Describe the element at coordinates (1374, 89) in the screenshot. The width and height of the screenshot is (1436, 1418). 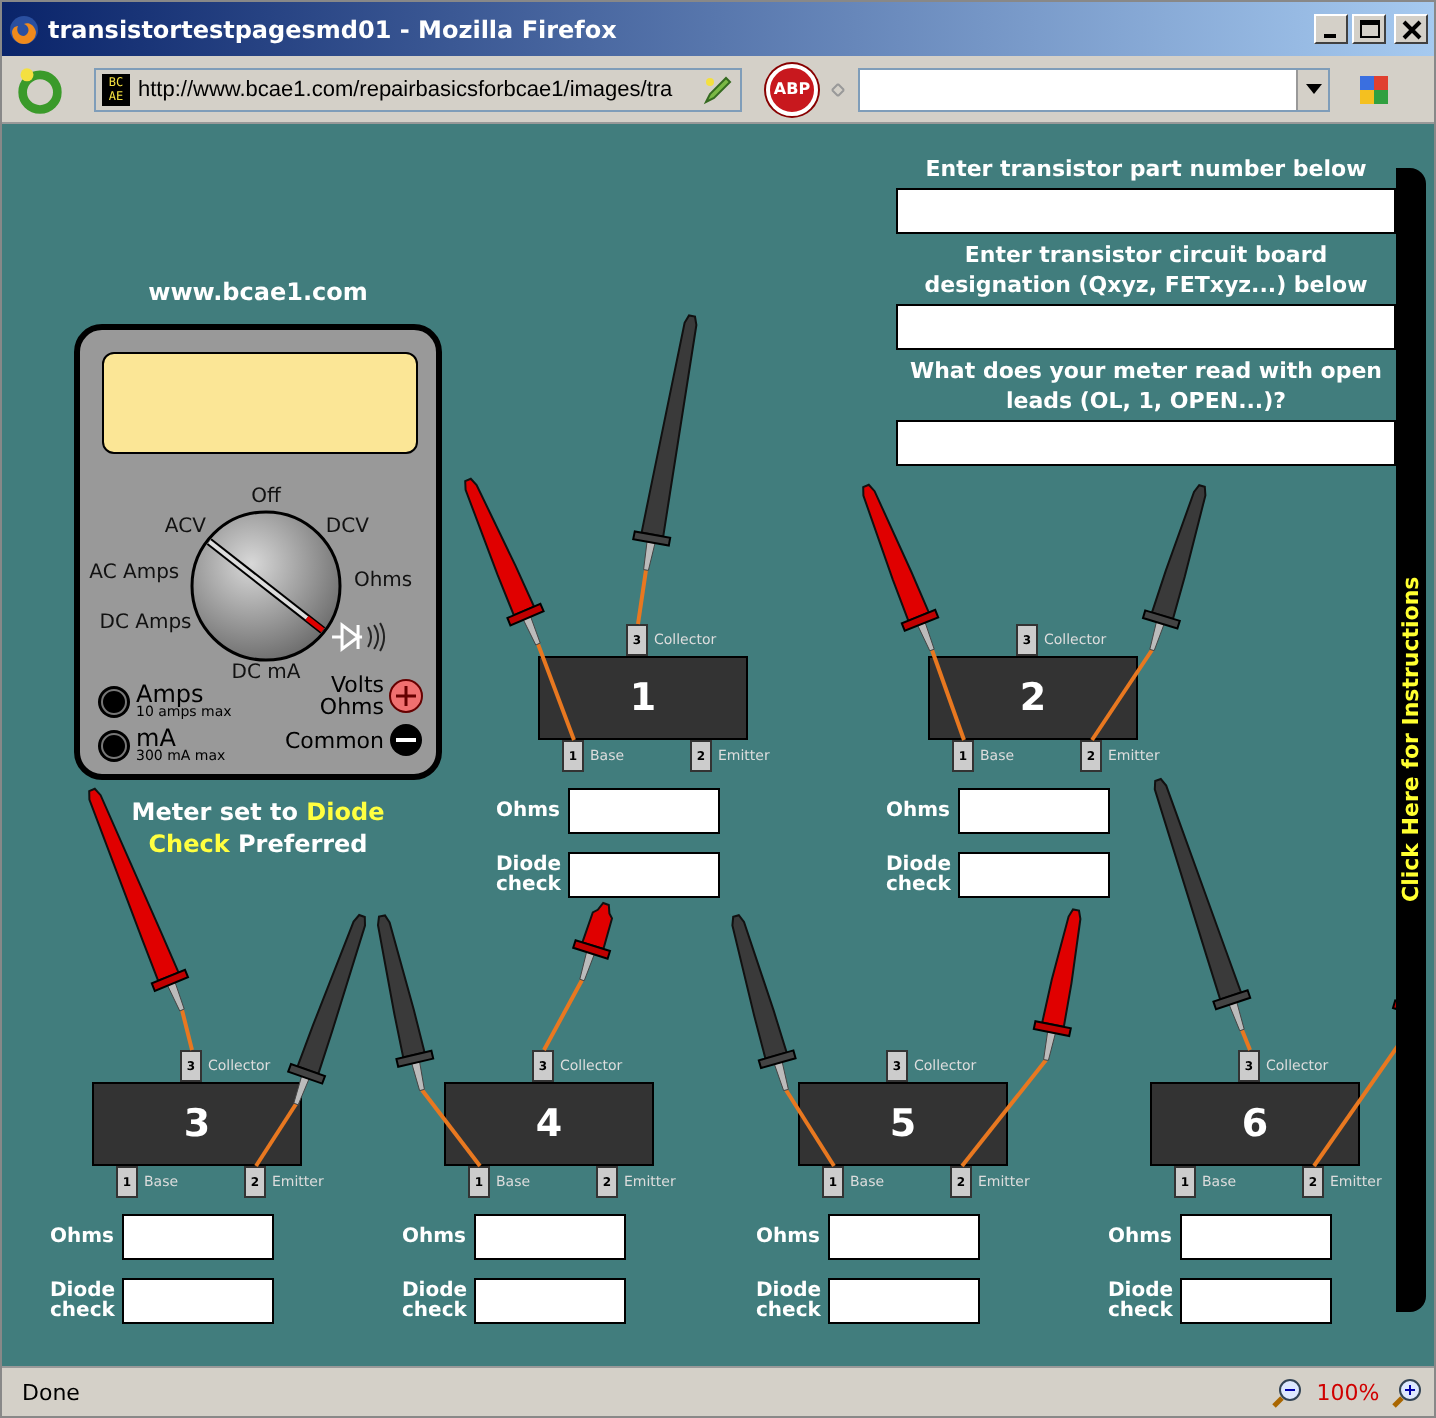
I see `search-engine-icon` at that location.